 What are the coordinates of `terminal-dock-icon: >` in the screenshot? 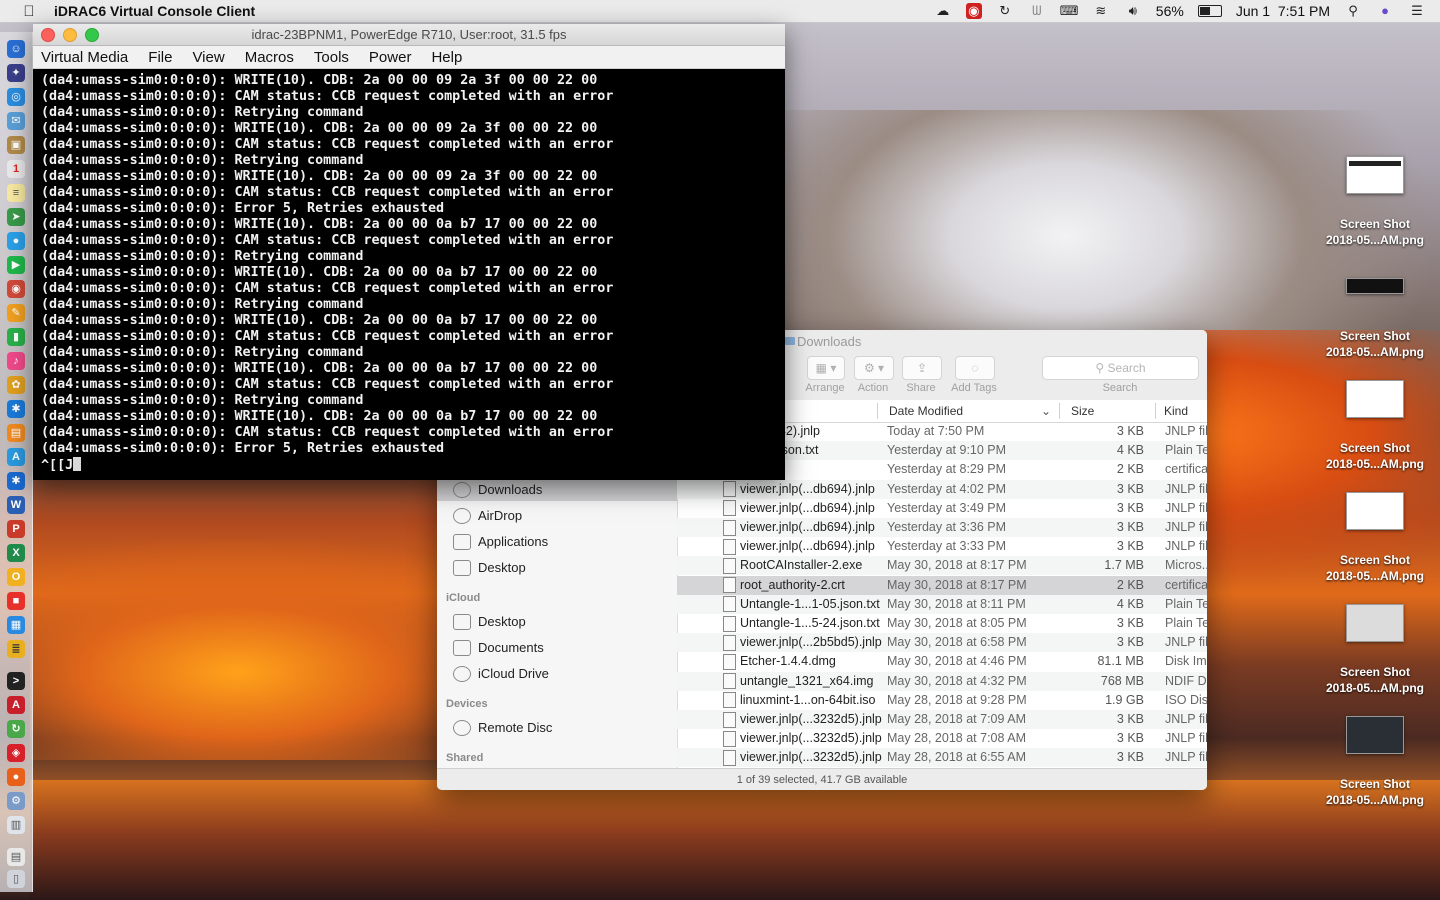 It's located at (16, 681).